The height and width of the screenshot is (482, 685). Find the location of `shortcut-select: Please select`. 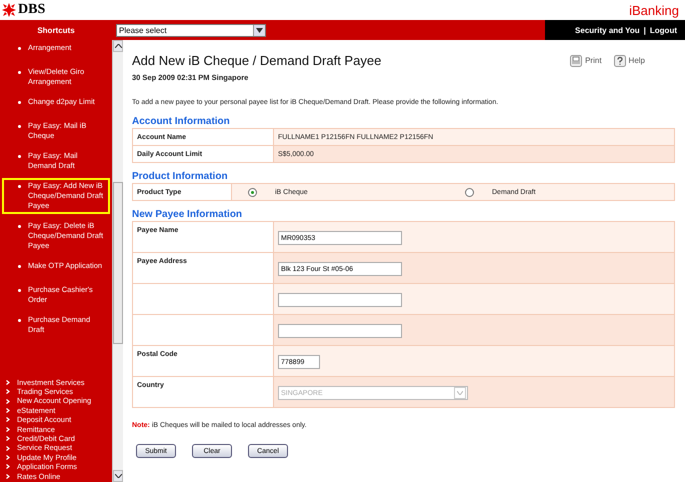

shortcut-select: Please select is located at coordinates (191, 30).